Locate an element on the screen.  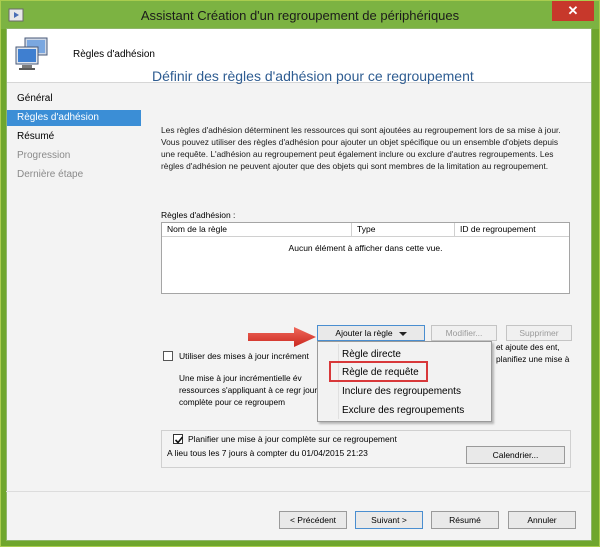
nav-item-summary: Résumé is located at coordinates (74, 137).